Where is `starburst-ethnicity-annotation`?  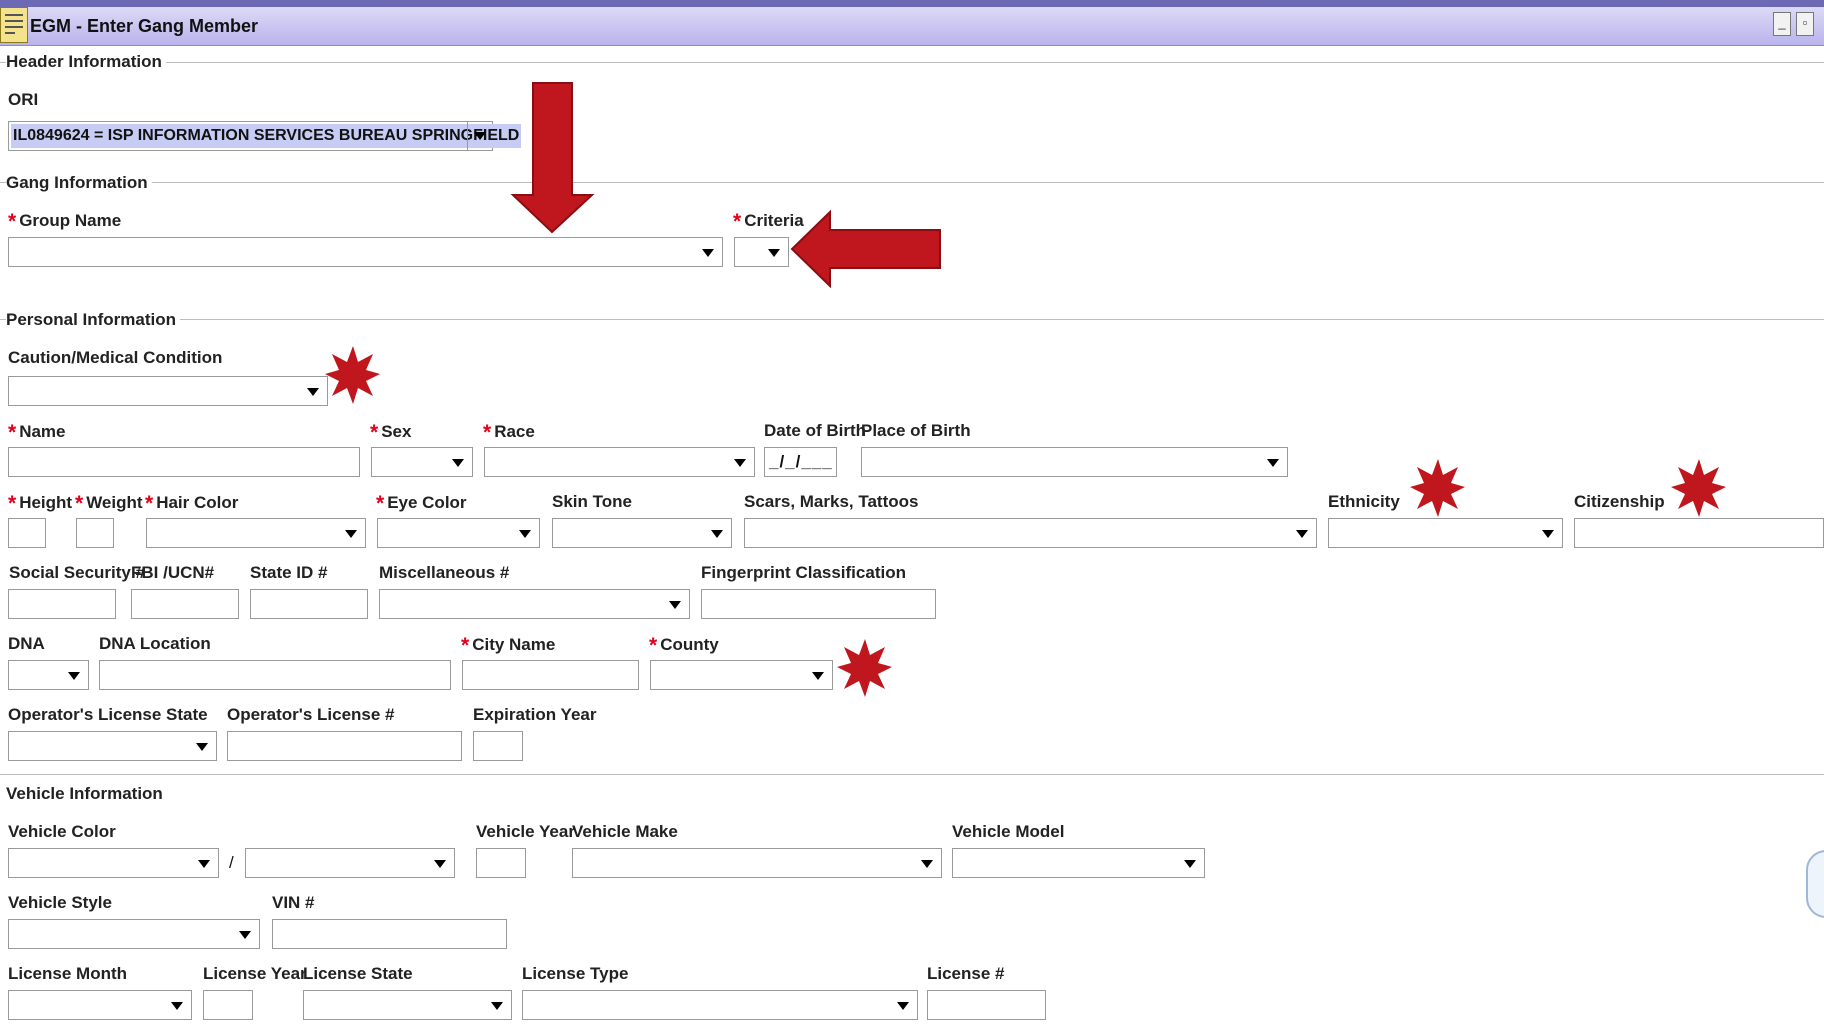 starburst-ethnicity-annotation is located at coordinates (1437, 488).